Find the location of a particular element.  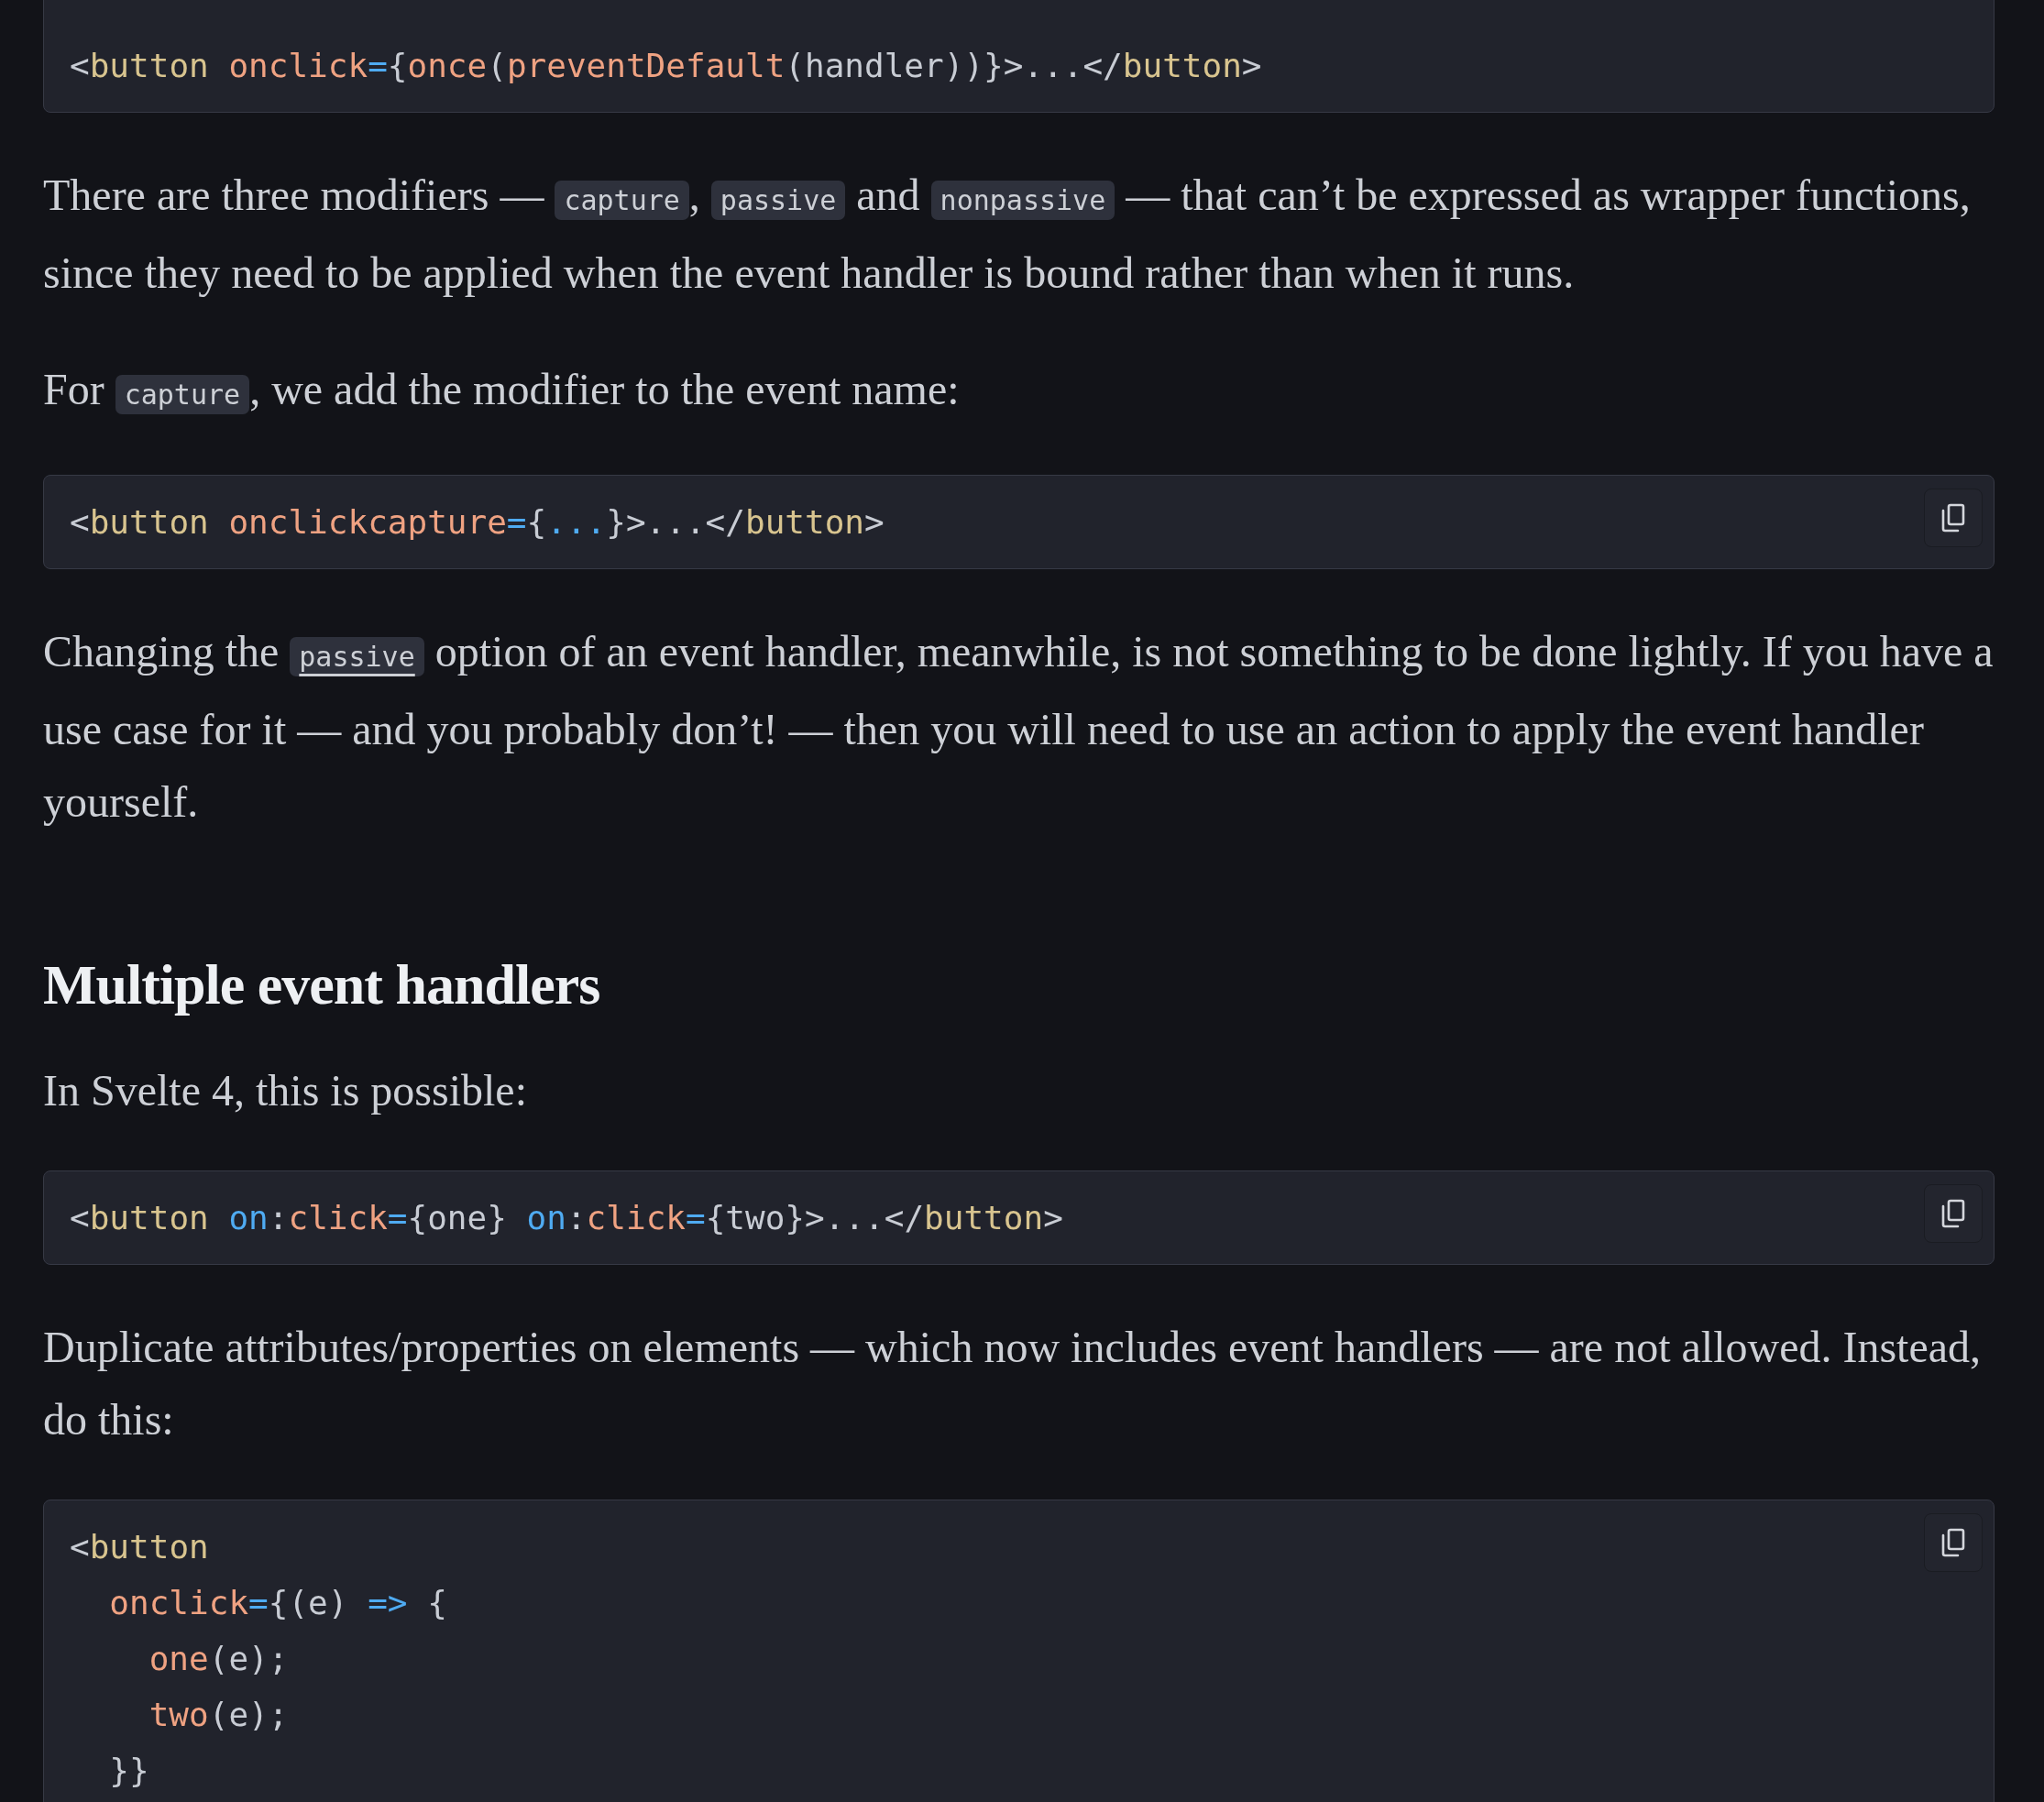

code-line: <button onclickcapture={...}>...</button> is located at coordinates (478, 522).